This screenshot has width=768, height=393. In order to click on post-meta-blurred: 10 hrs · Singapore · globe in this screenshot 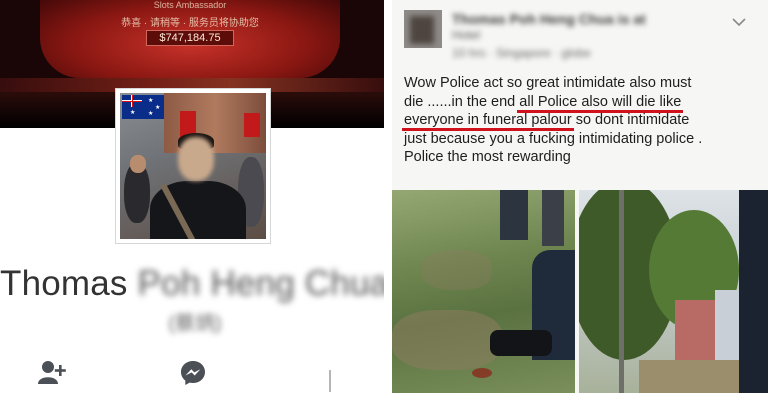, I will do `click(521, 53)`.